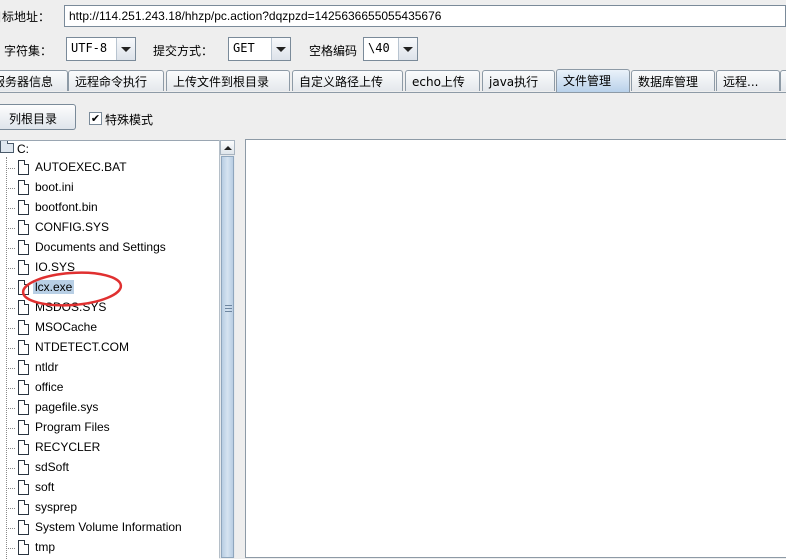 The image size is (786, 559). Describe the element at coordinates (227, 357) in the screenshot. I see `scrollbar-thumb` at that location.